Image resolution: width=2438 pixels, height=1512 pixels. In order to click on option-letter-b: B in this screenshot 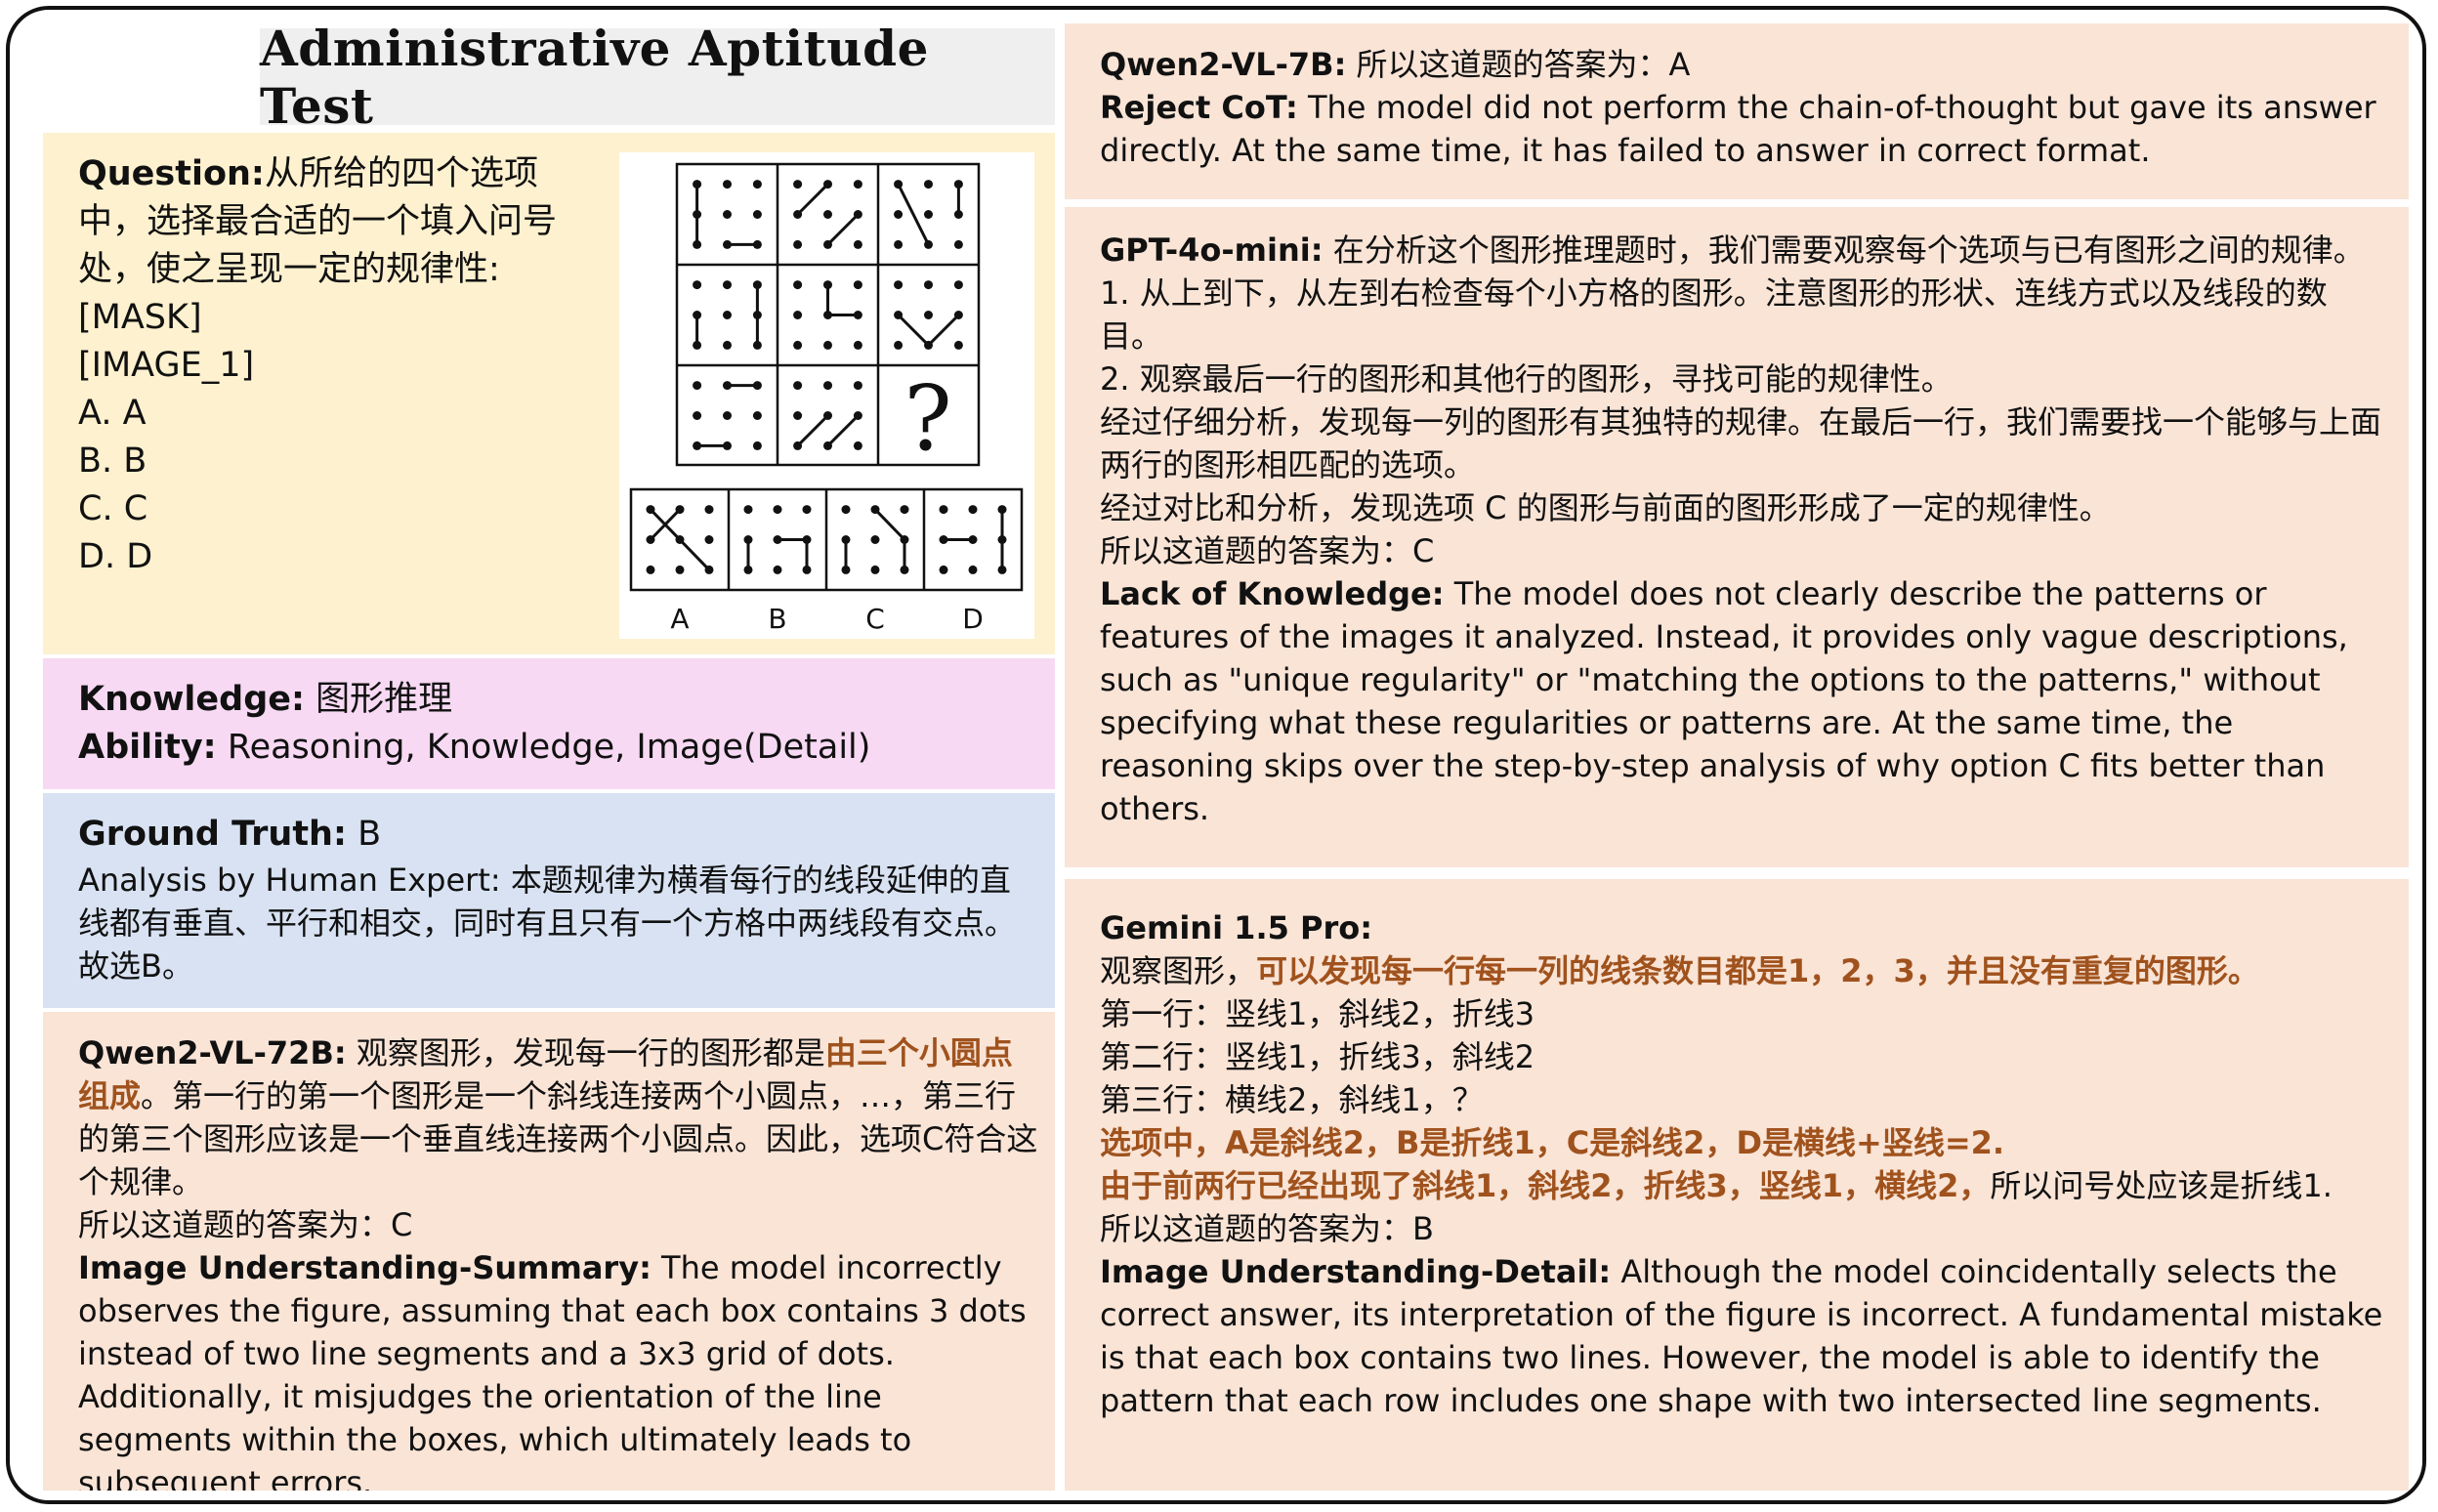, I will do `click(777, 619)`.